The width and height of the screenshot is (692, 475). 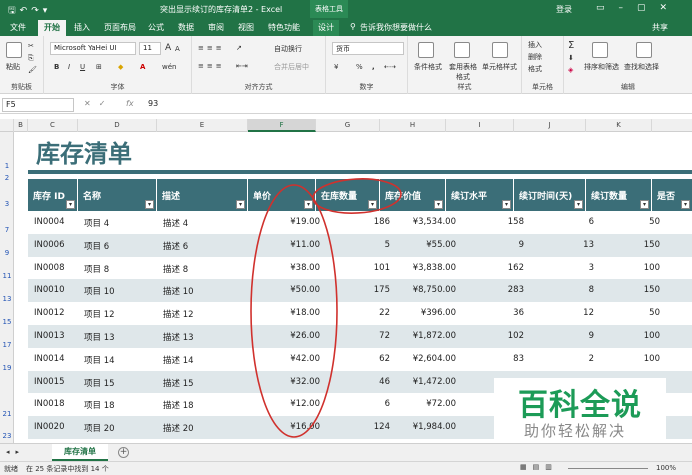 What do you see at coordinates (336, 67) in the screenshot?
I see `currency-icon: ¥` at bounding box center [336, 67].